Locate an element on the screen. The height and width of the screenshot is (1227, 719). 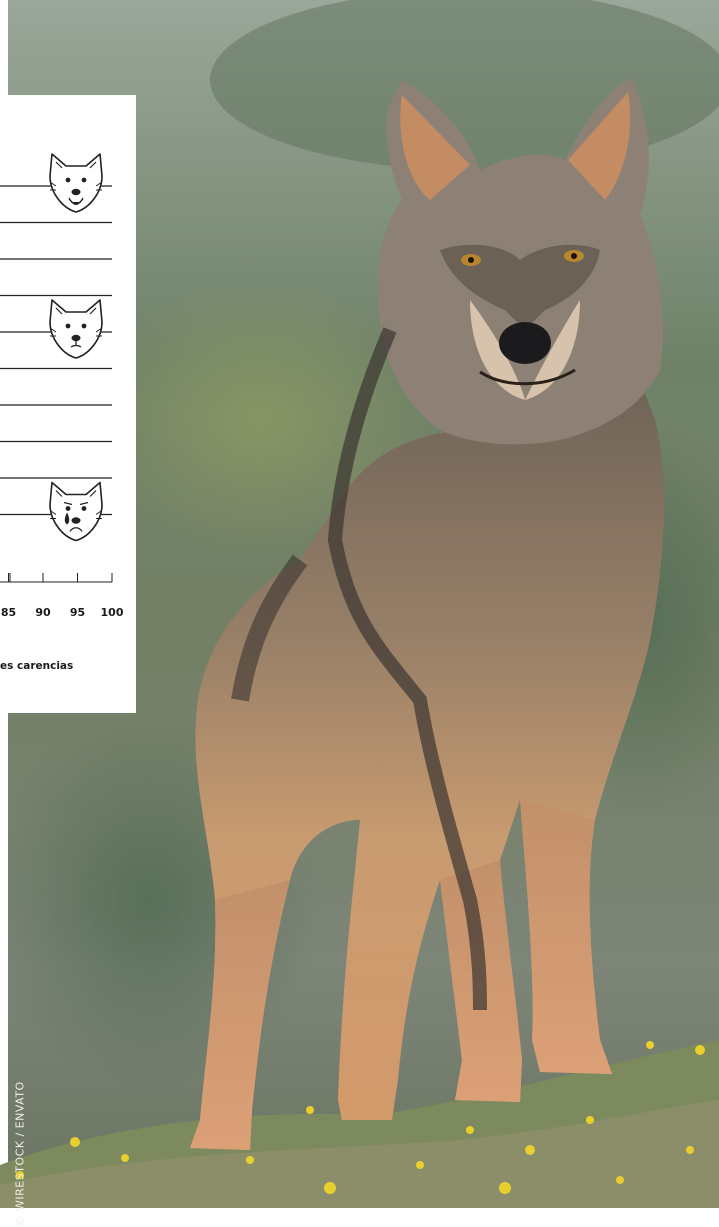
chart-panel: 85 90 95 100 es carencias is located at coordinates (68, 404).